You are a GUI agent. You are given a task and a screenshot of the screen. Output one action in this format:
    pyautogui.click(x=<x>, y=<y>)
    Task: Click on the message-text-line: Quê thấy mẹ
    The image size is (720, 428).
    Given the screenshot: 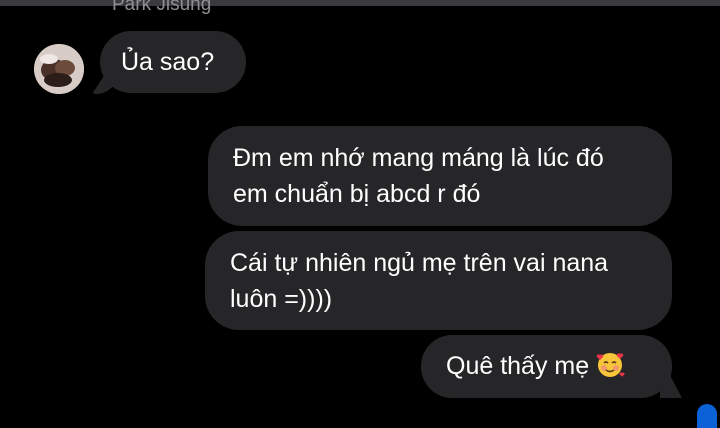 What is the action you would take?
    pyautogui.click(x=559, y=366)
    